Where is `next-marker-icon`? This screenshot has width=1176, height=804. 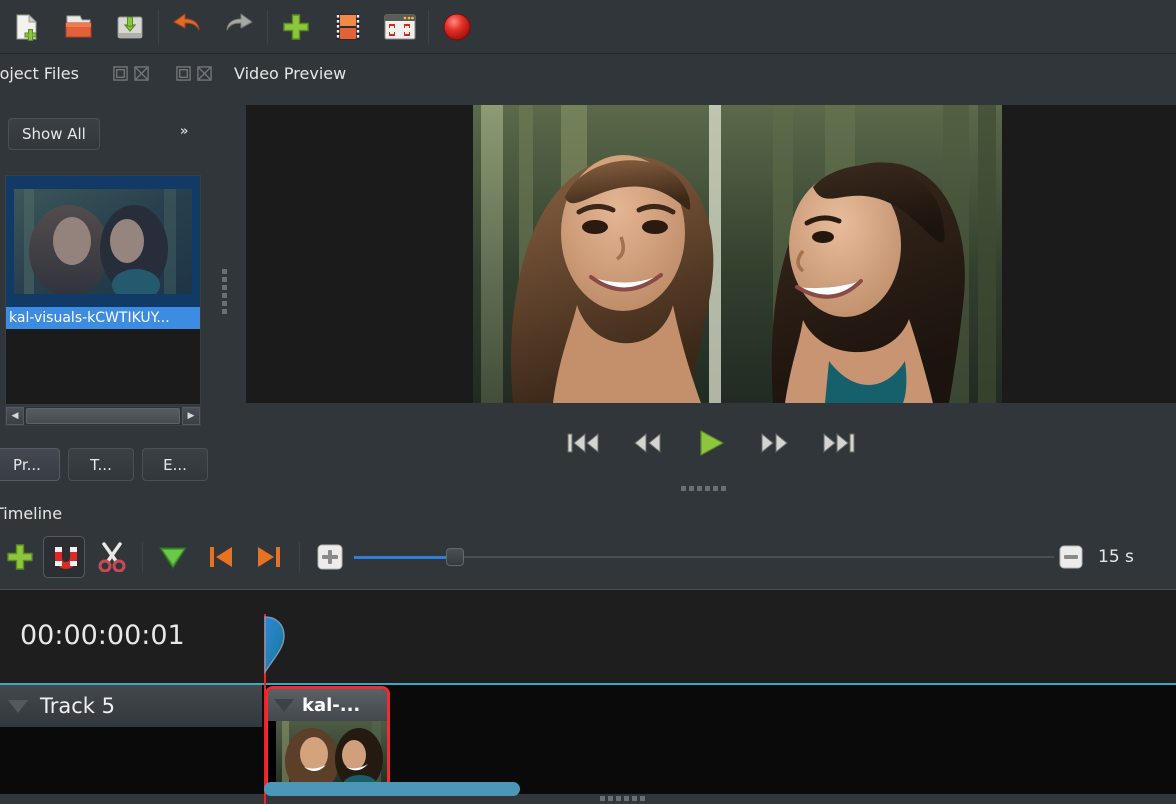
next-marker-icon is located at coordinates (269, 557).